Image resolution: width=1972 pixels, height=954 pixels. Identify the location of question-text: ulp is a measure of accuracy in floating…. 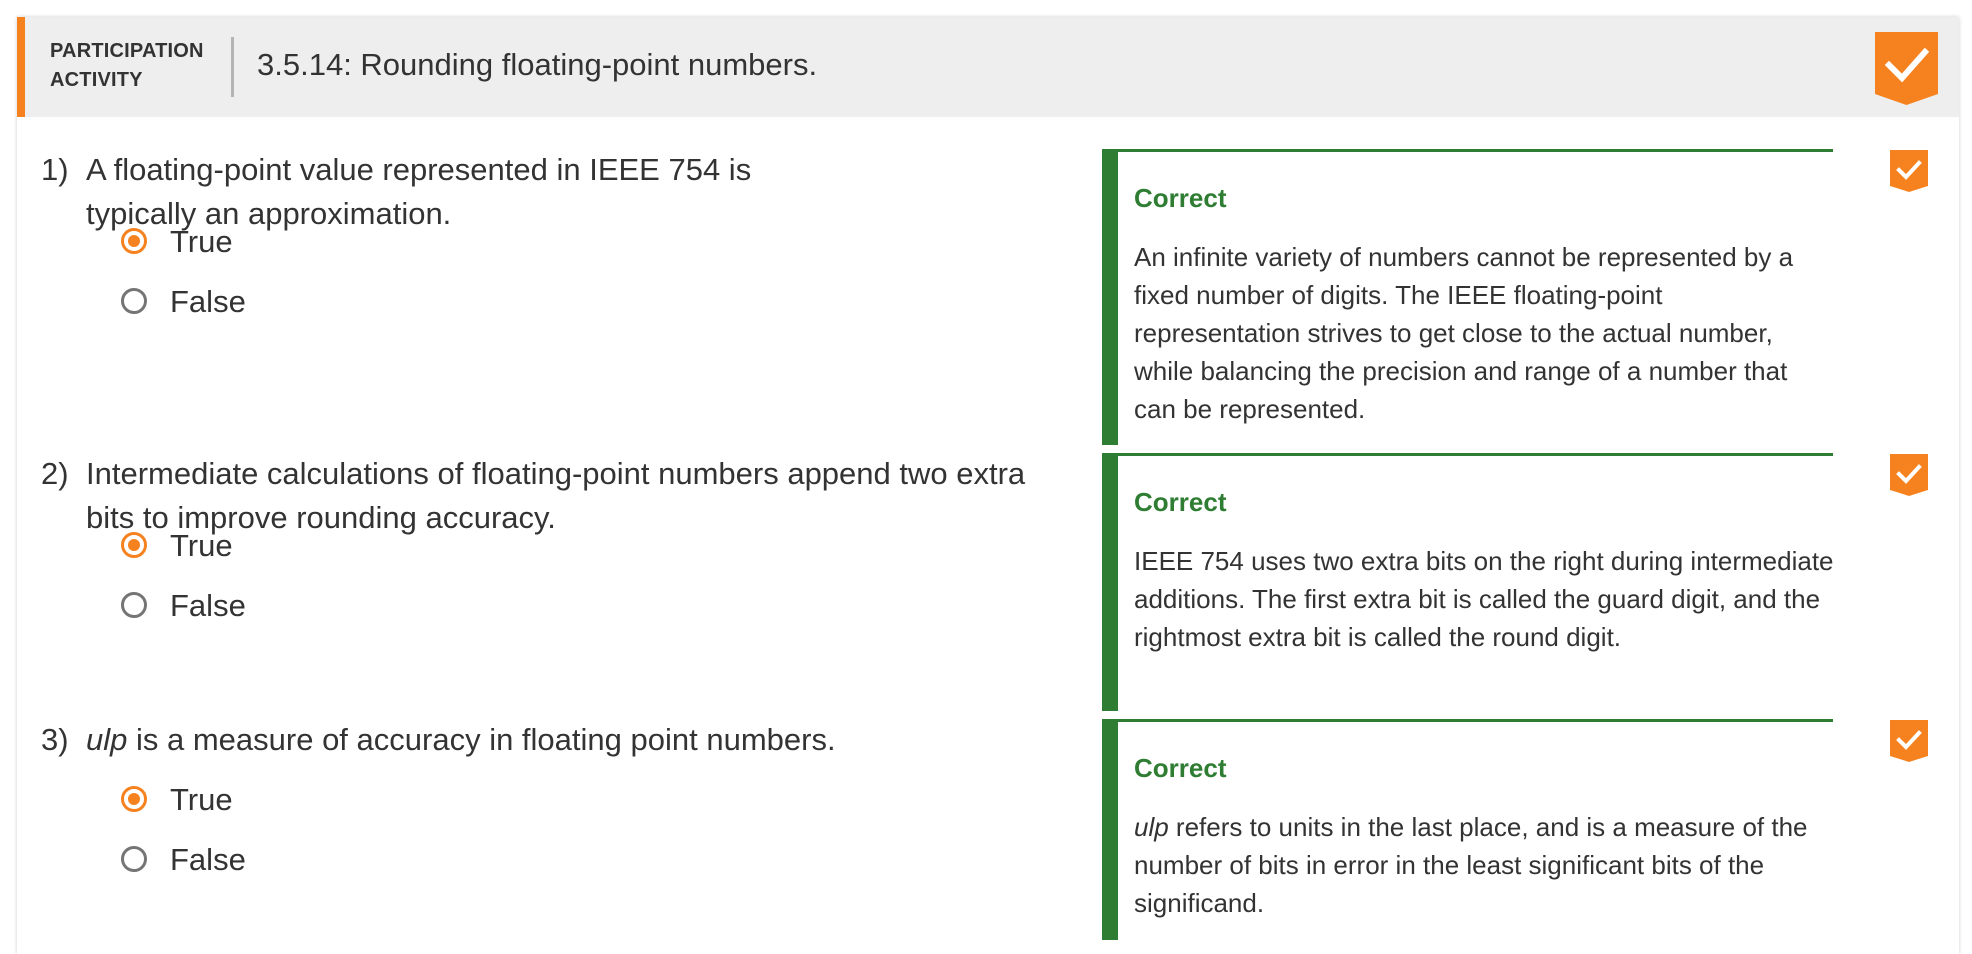
(461, 739).